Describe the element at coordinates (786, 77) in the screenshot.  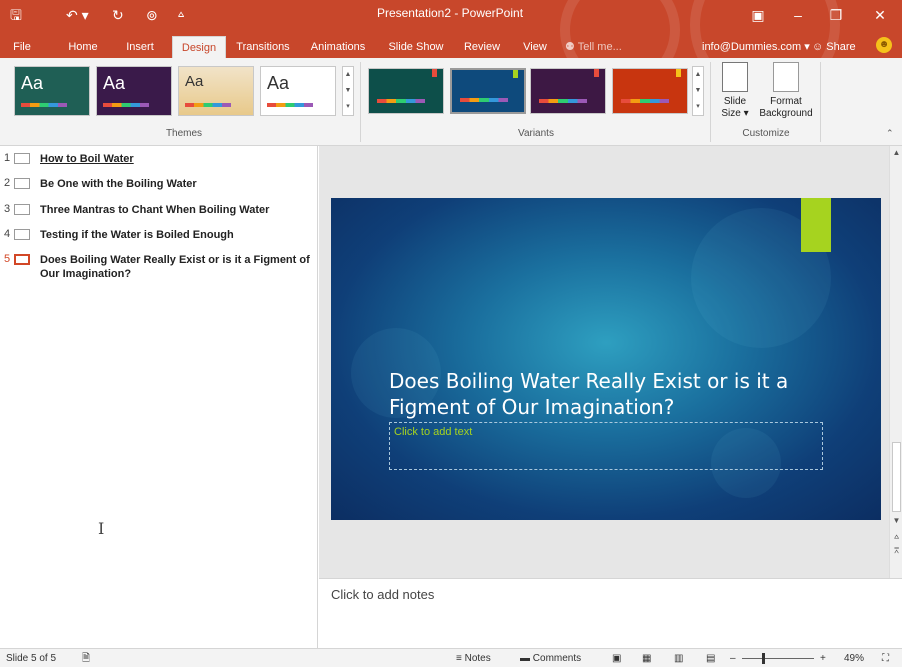
I see `paint-bucket-icon` at that location.